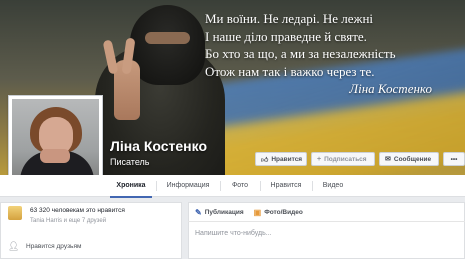 The width and height of the screenshot is (465, 259). I want to click on tab-timeline: Хроника, so click(131, 186).